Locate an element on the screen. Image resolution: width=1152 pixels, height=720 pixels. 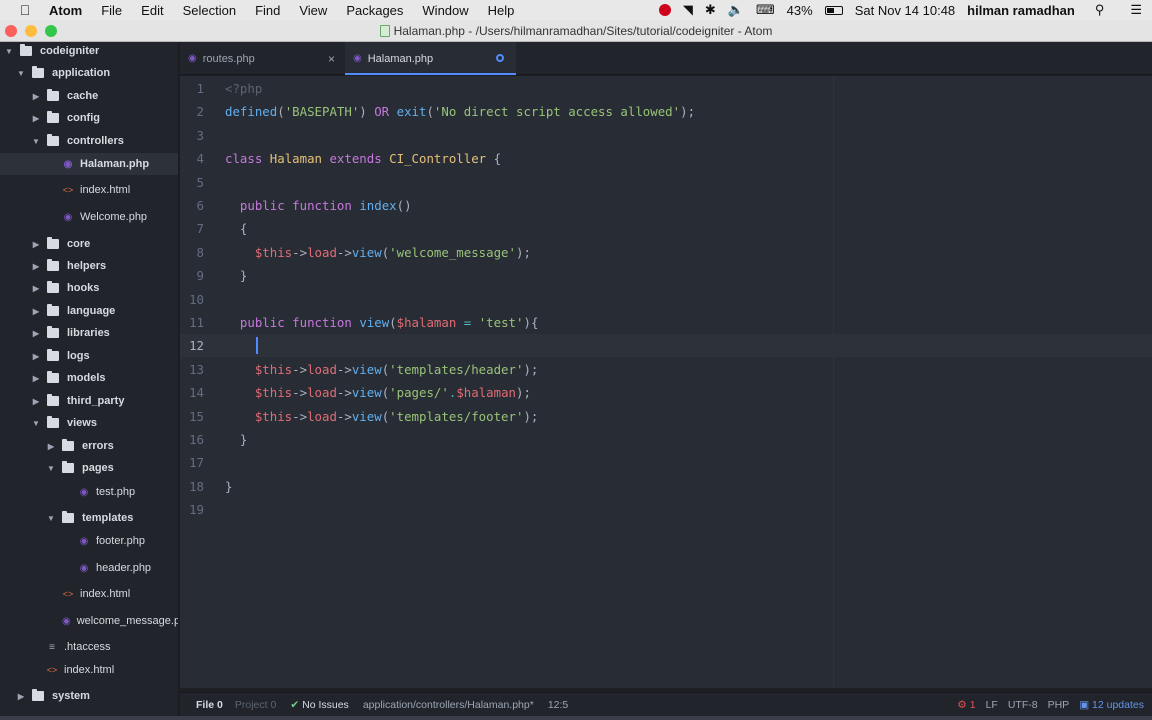
battery-icon is located at coordinates (833, 10).